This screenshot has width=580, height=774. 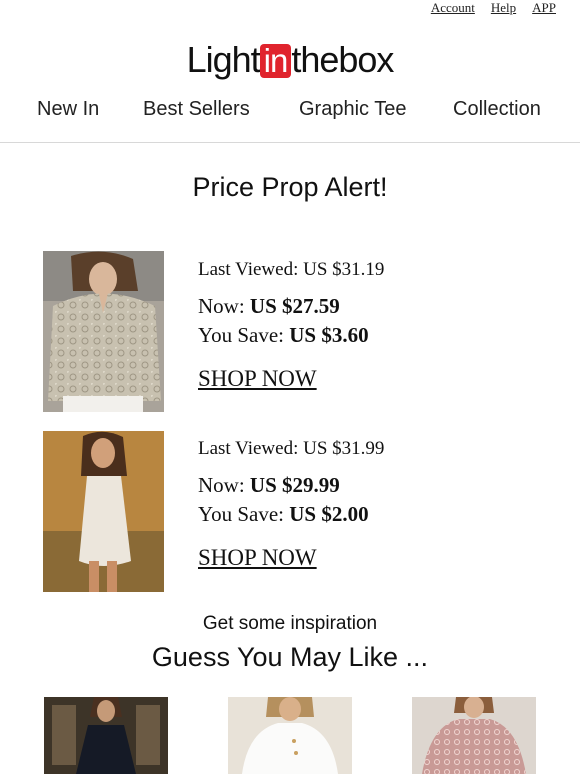 I want to click on brand-logo: Light in thebox, so click(x=290, y=60).